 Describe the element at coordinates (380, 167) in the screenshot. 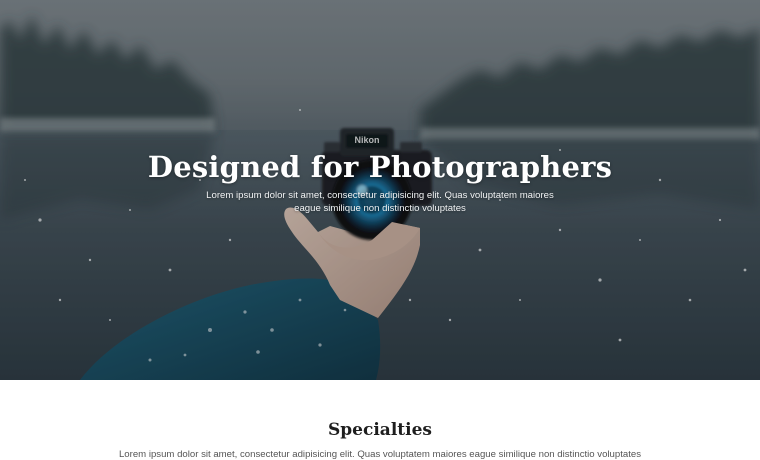

I see `hero-title: Designed for Photographers` at that location.